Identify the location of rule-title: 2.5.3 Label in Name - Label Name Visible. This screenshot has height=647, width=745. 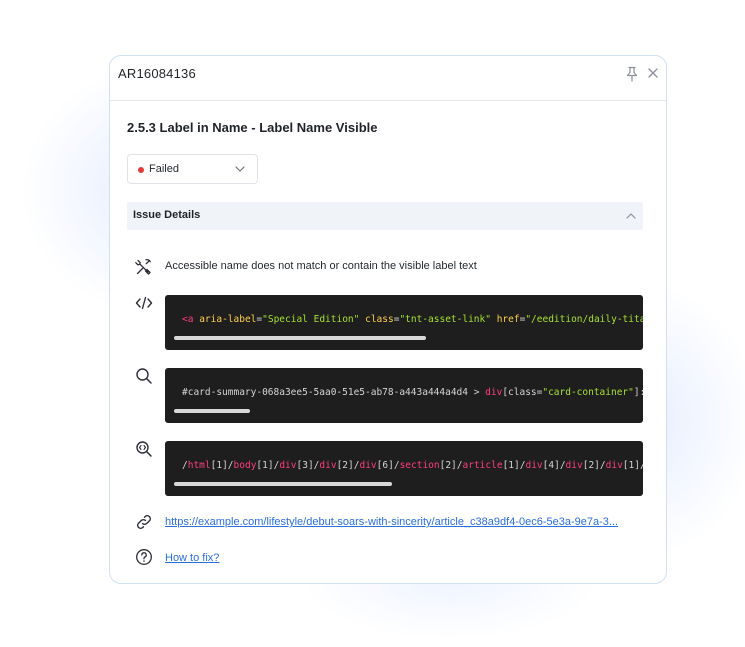
(252, 127).